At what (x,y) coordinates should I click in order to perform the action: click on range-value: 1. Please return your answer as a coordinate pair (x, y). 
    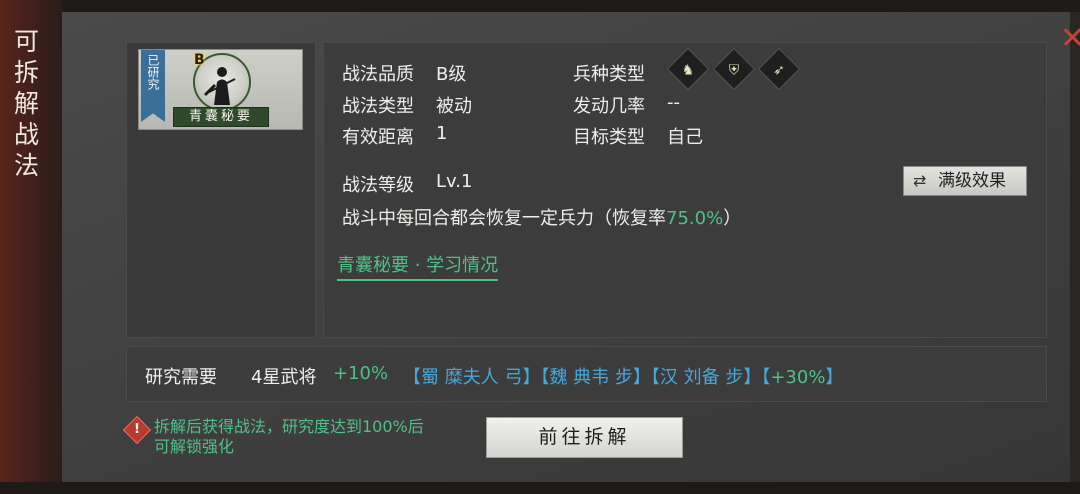
    Looking at the image, I should click on (442, 133).